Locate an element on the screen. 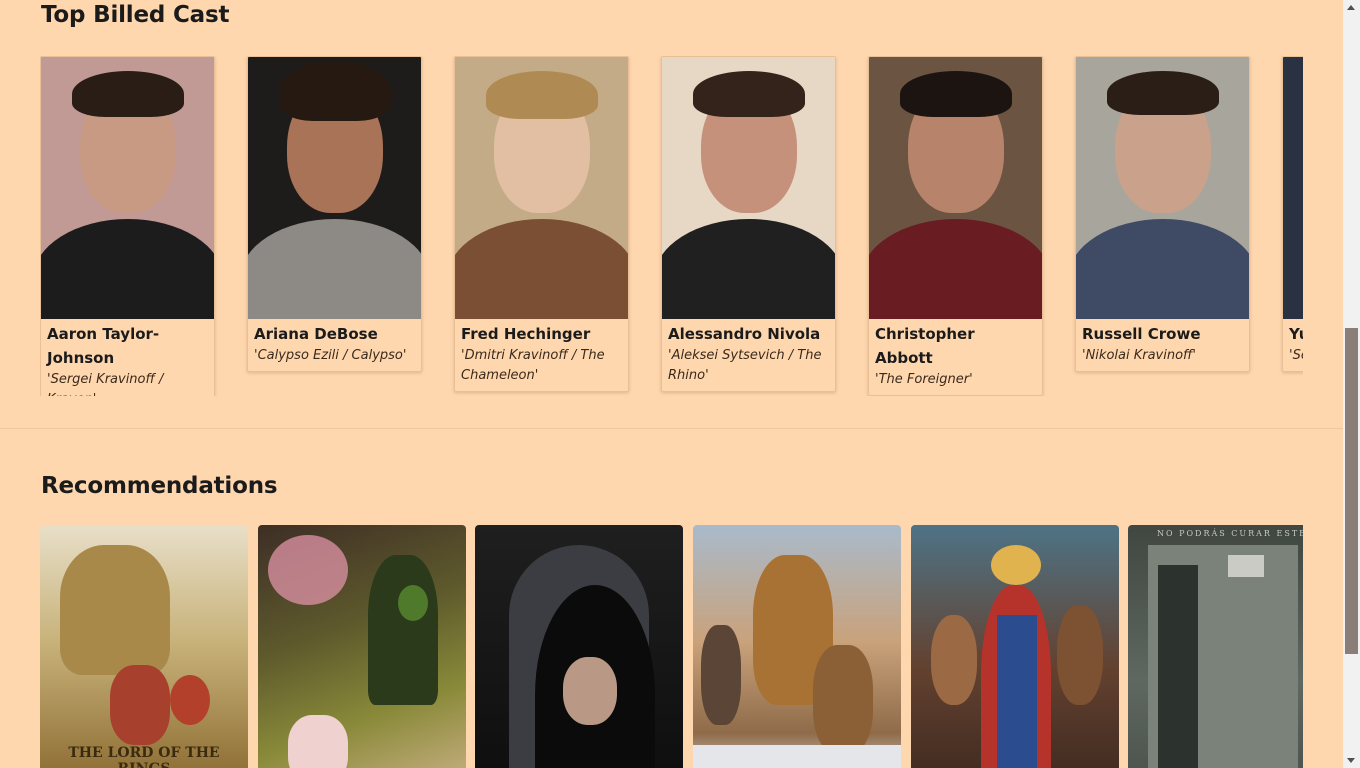 Image resolution: width=1360 pixels, height=768 pixels. cast-role: 'Nikolai Kravinoff' is located at coordinates (1139, 355).